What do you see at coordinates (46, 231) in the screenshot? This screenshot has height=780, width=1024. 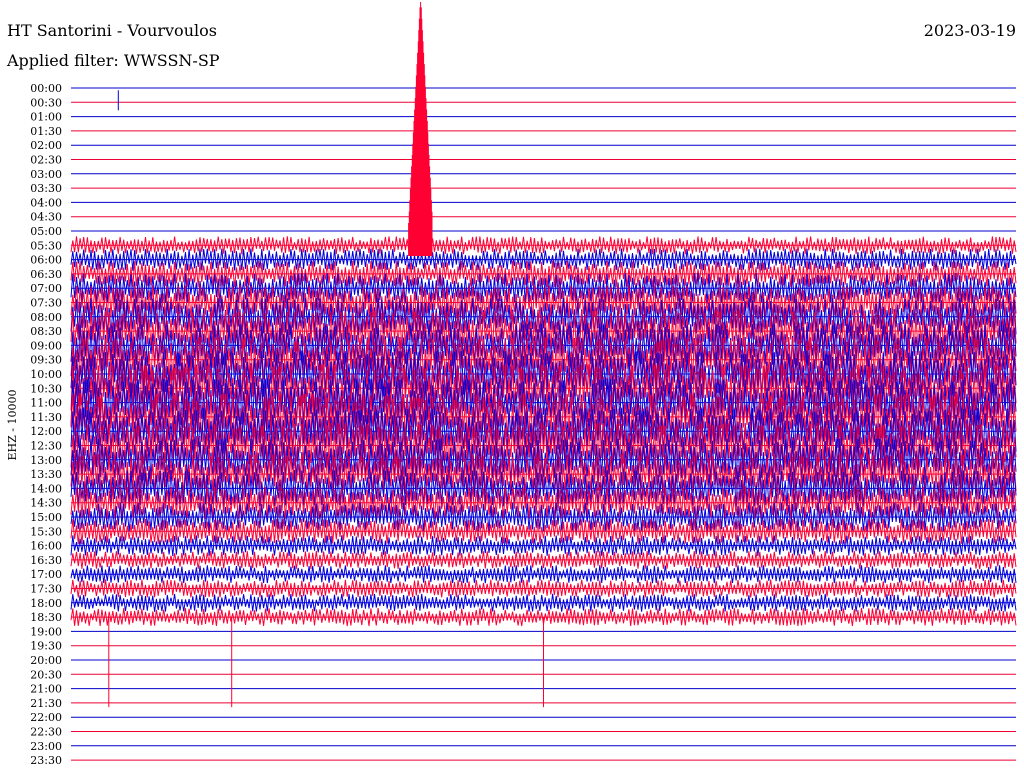 I see `row-time-label: 05:00` at bounding box center [46, 231].